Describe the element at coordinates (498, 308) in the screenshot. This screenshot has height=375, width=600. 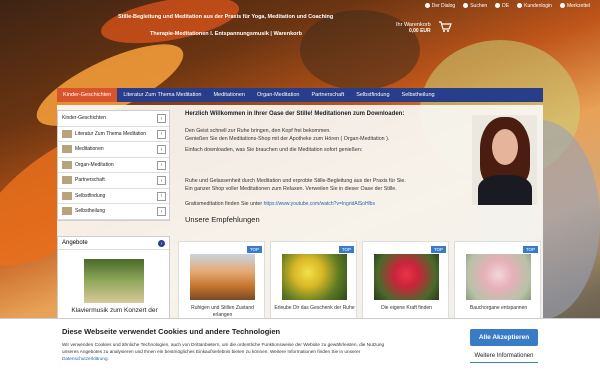
I see `product-title: Bauchorgane entspannen` at that location.